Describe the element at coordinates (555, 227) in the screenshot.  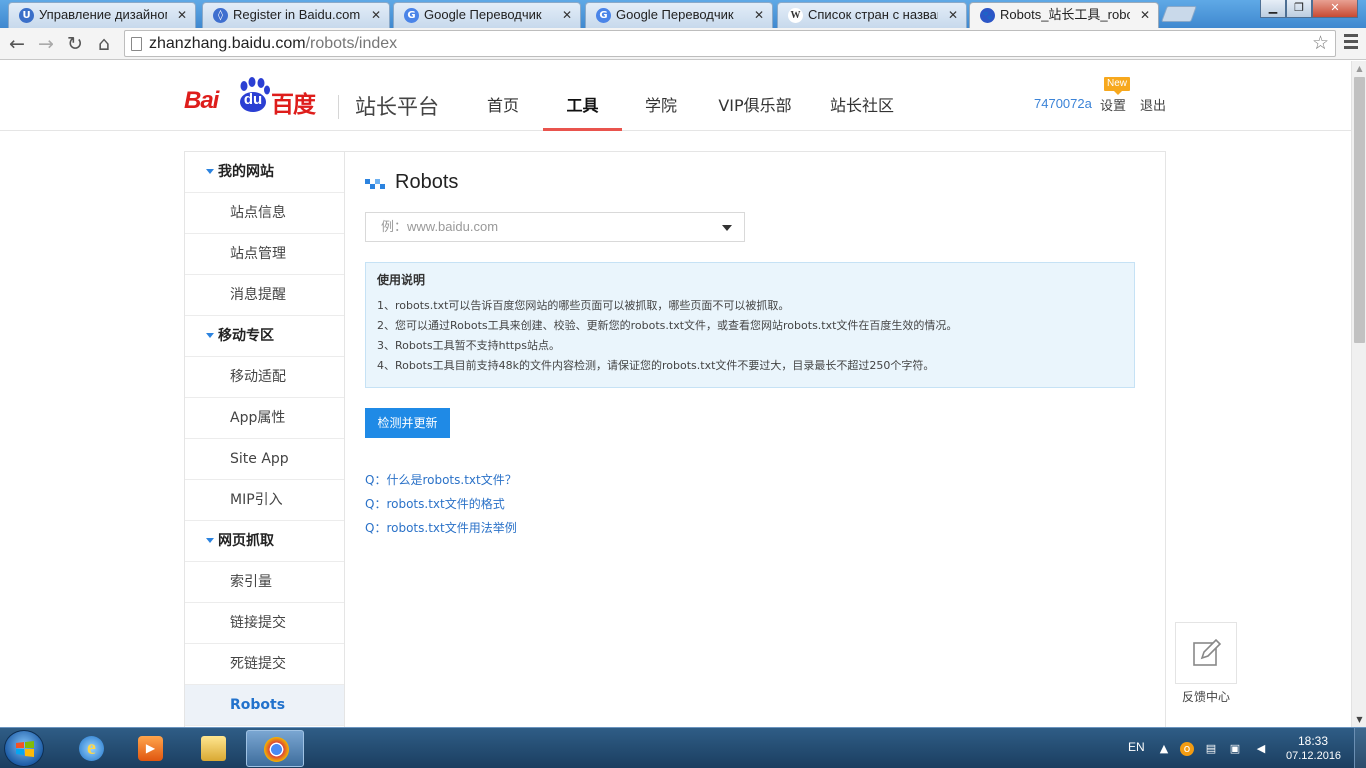
I see `site-select-dropdown: 例：www.baidu.com` at that location.